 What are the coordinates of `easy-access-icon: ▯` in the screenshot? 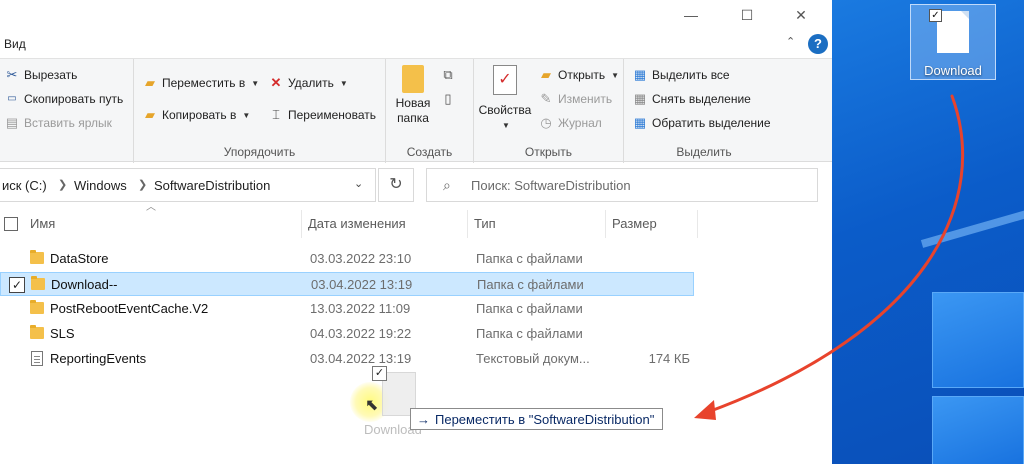 It's located at (448, 99).